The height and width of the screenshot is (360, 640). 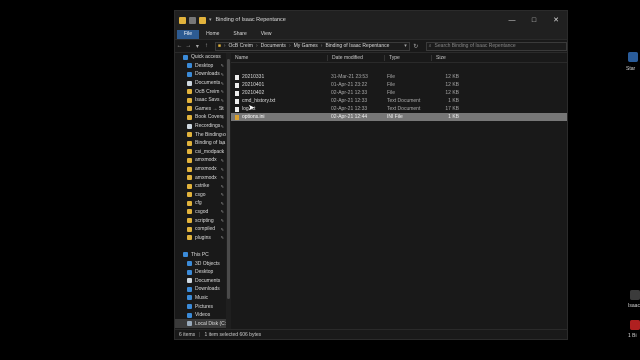 I want to click on sidebar-item: Documents, so click(x=203, y=280).